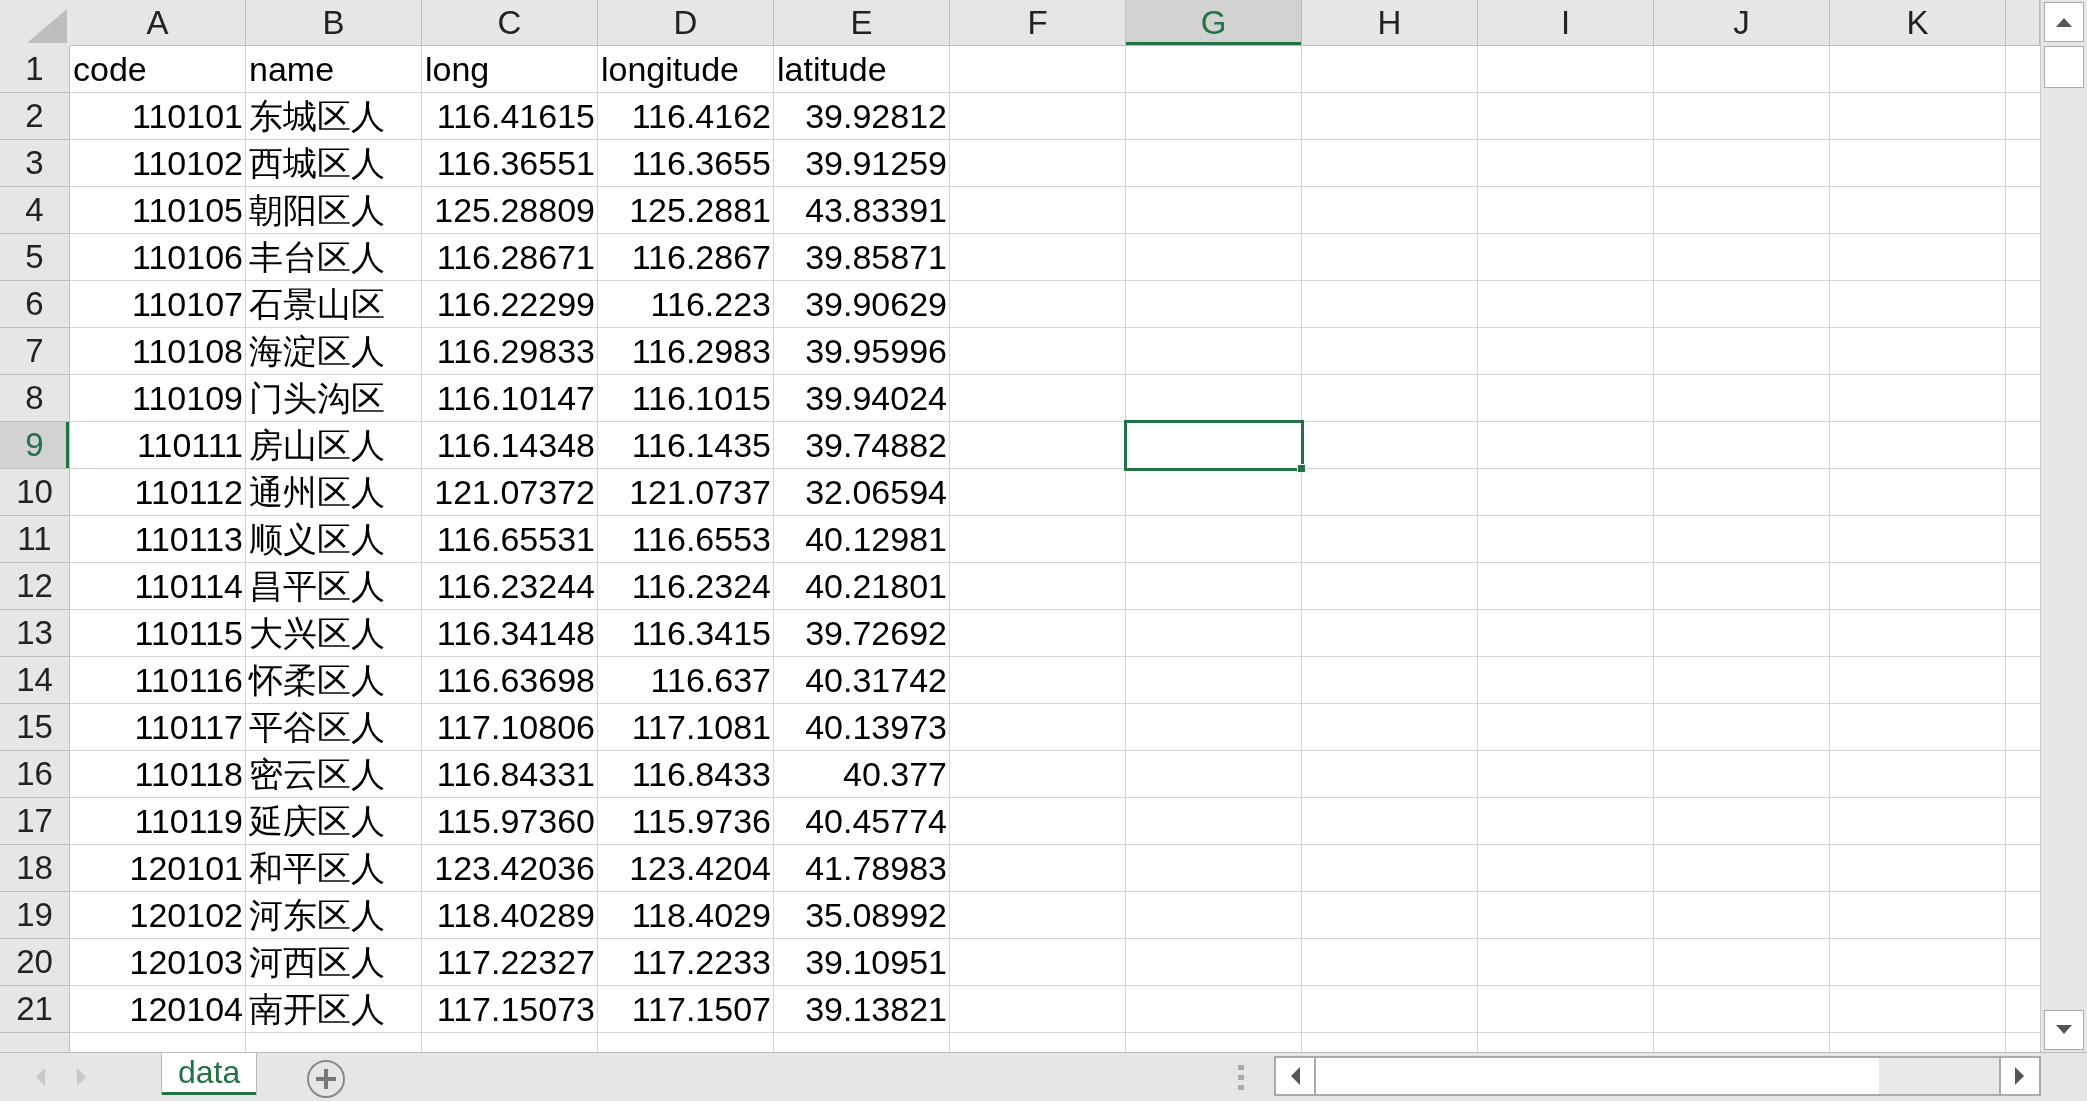 The height and width of the screenshot is (1101, 2087). Describe the element at coordinates (35, 116) in the screenshot. I see `row-header: 2` at that location.